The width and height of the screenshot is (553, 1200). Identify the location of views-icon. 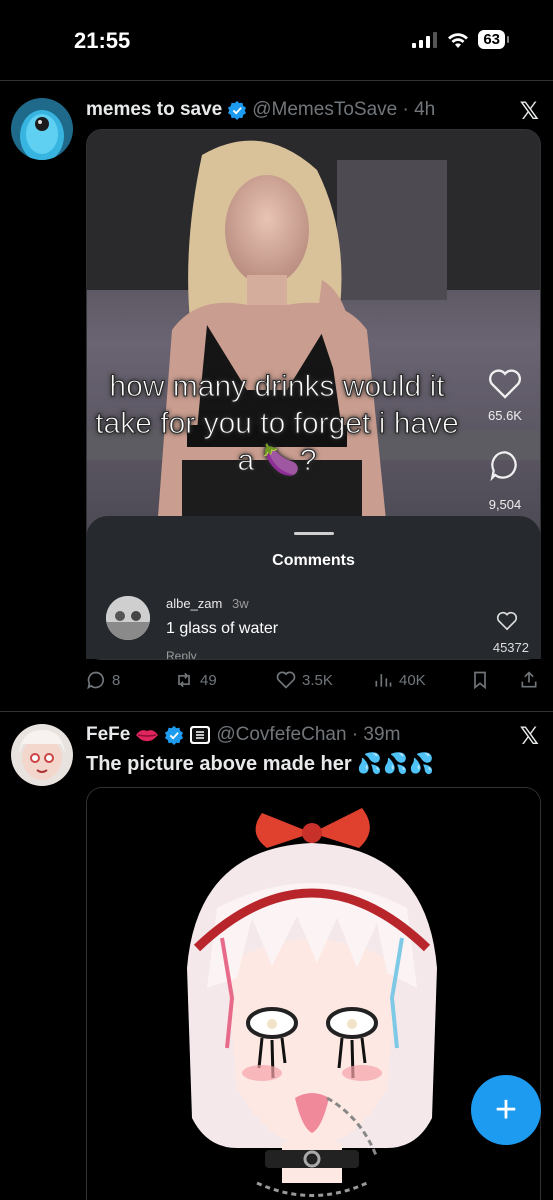
(383, 680).